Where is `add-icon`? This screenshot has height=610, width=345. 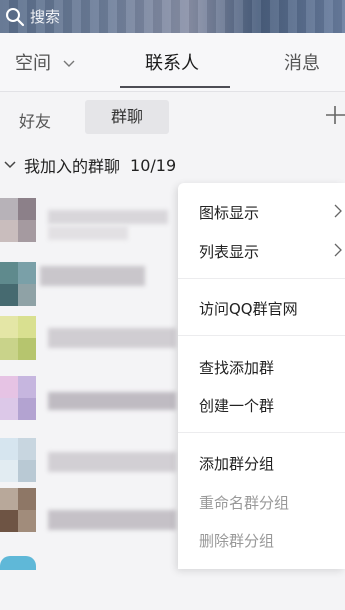
add-icon is located at coordinates (334, 115).